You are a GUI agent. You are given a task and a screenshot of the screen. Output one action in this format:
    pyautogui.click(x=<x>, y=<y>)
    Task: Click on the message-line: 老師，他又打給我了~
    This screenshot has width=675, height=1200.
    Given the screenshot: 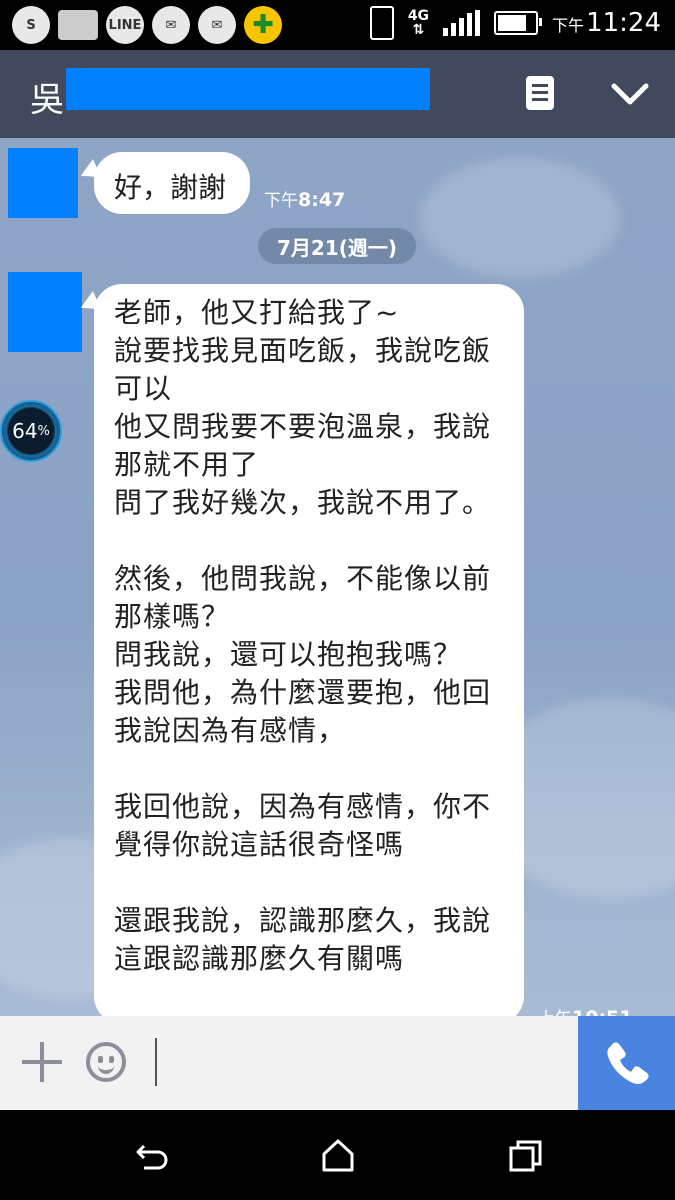 What is the action you would take?
    pyautogui.click(x=257, y=312)
    